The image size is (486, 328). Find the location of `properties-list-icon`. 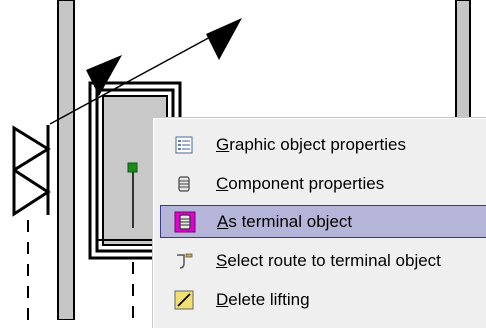

properties-list-icon is located at coordinates (184, 145).